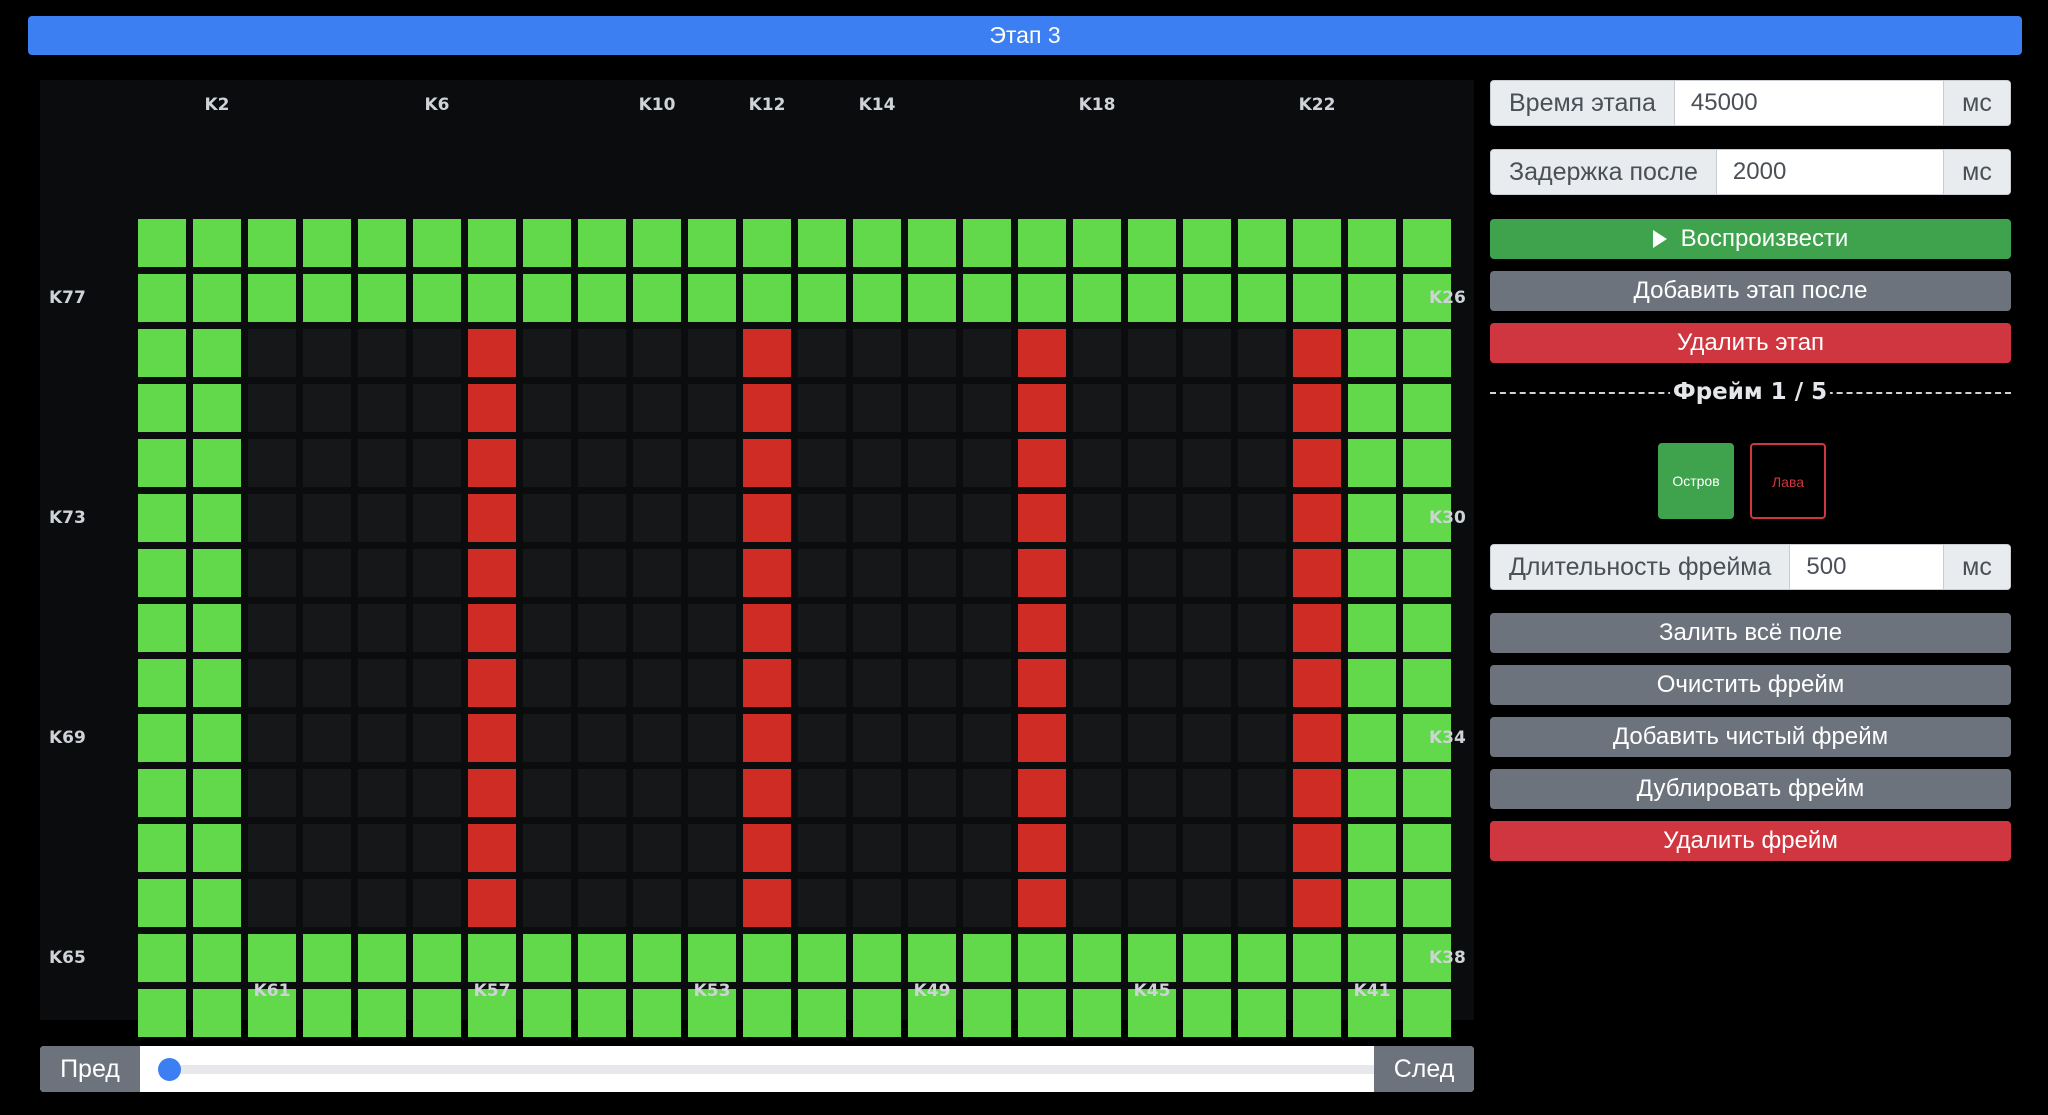 The height and width of the screenshot is (1115, 2048). What do you see at coordinates (1830, 172) in the screenshot?
I see `delay-after-input: 2000` at bounding box center [1830, 172].